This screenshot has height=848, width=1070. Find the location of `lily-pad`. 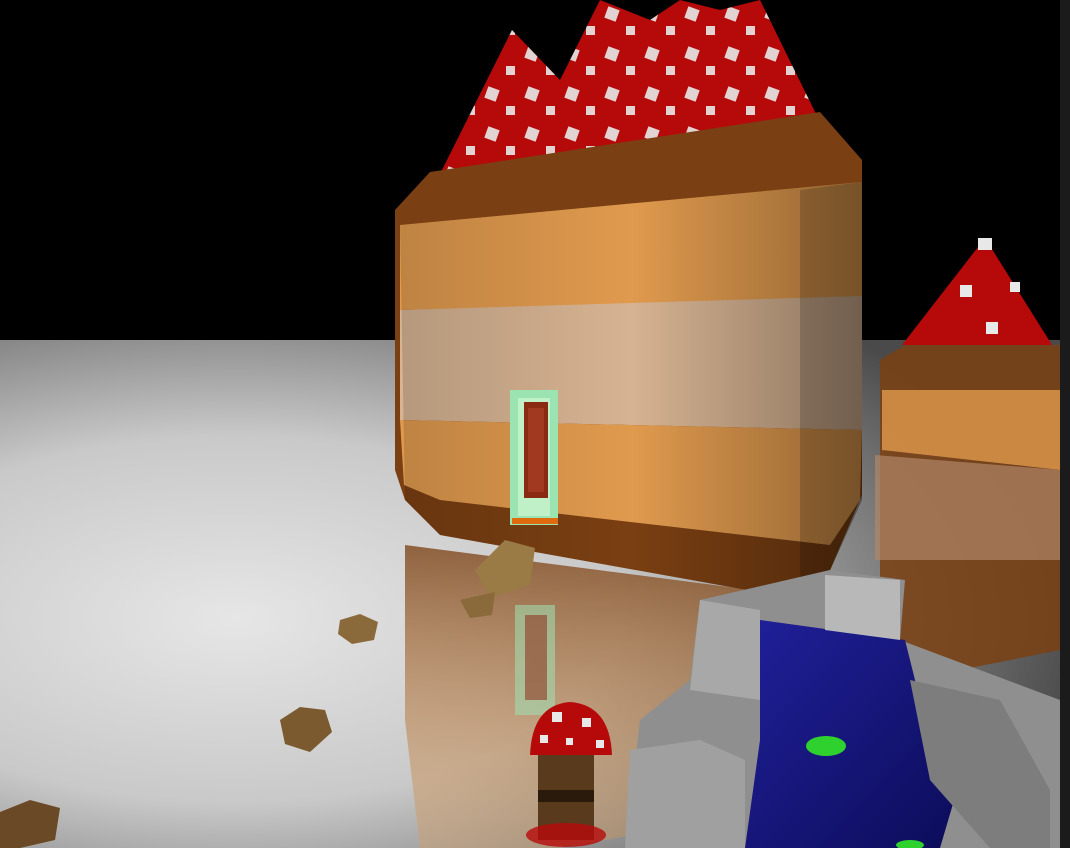

lily-pad is located at coordinates (826, 746).